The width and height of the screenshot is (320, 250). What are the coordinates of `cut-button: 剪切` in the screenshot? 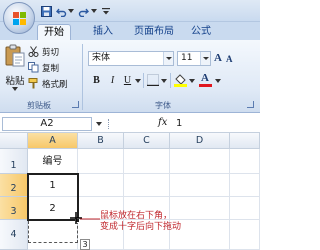 It's located at (43, 51).